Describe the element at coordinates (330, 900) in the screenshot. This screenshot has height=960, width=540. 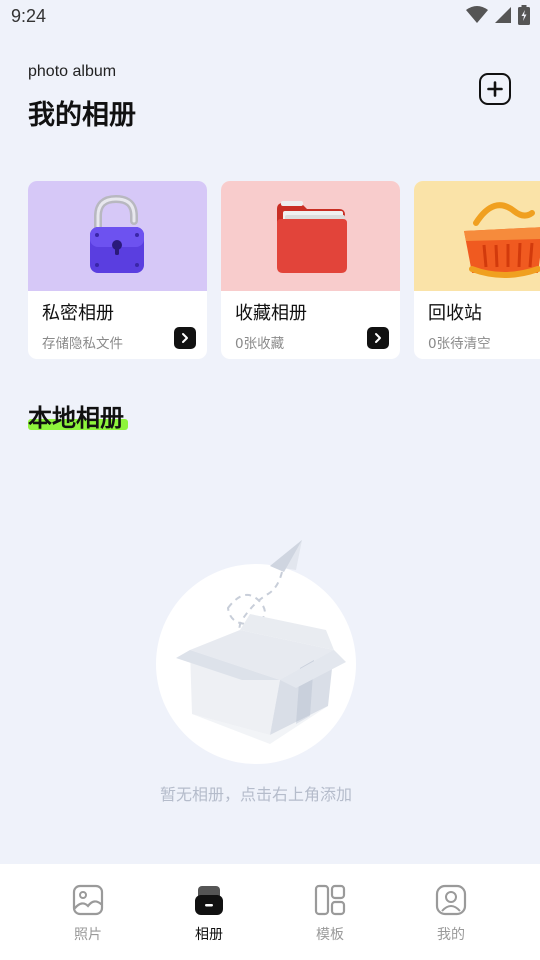
I see `template-icon` at that location.